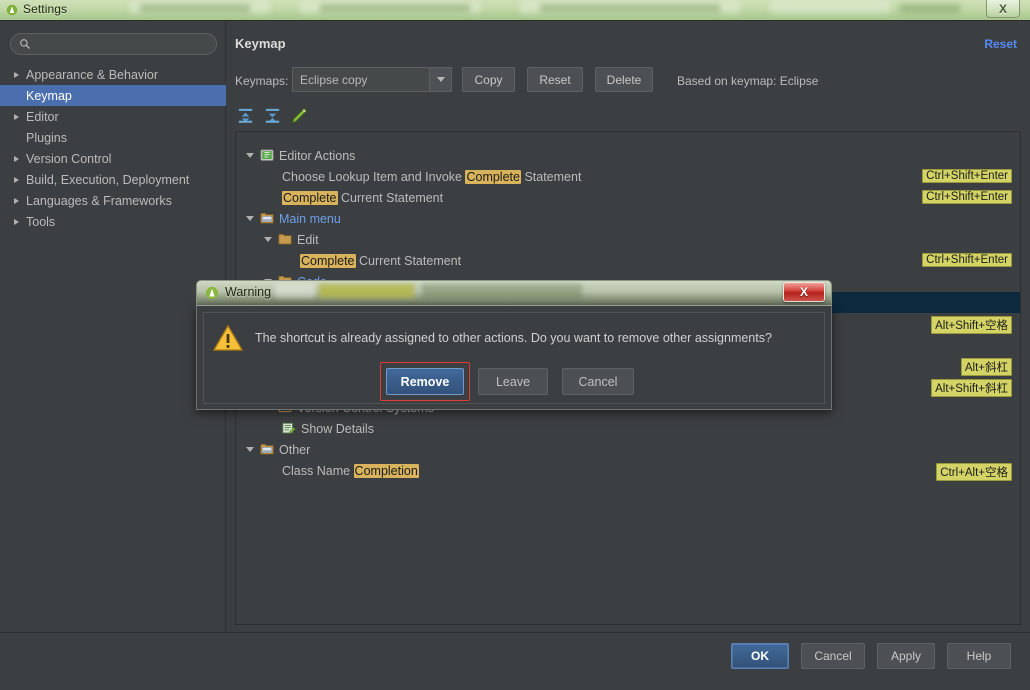 The height and width of the screenshot is (690, 1030). Describe the element at coordinates (25, 44) in the screenshot. I see `search-icon` at that location.